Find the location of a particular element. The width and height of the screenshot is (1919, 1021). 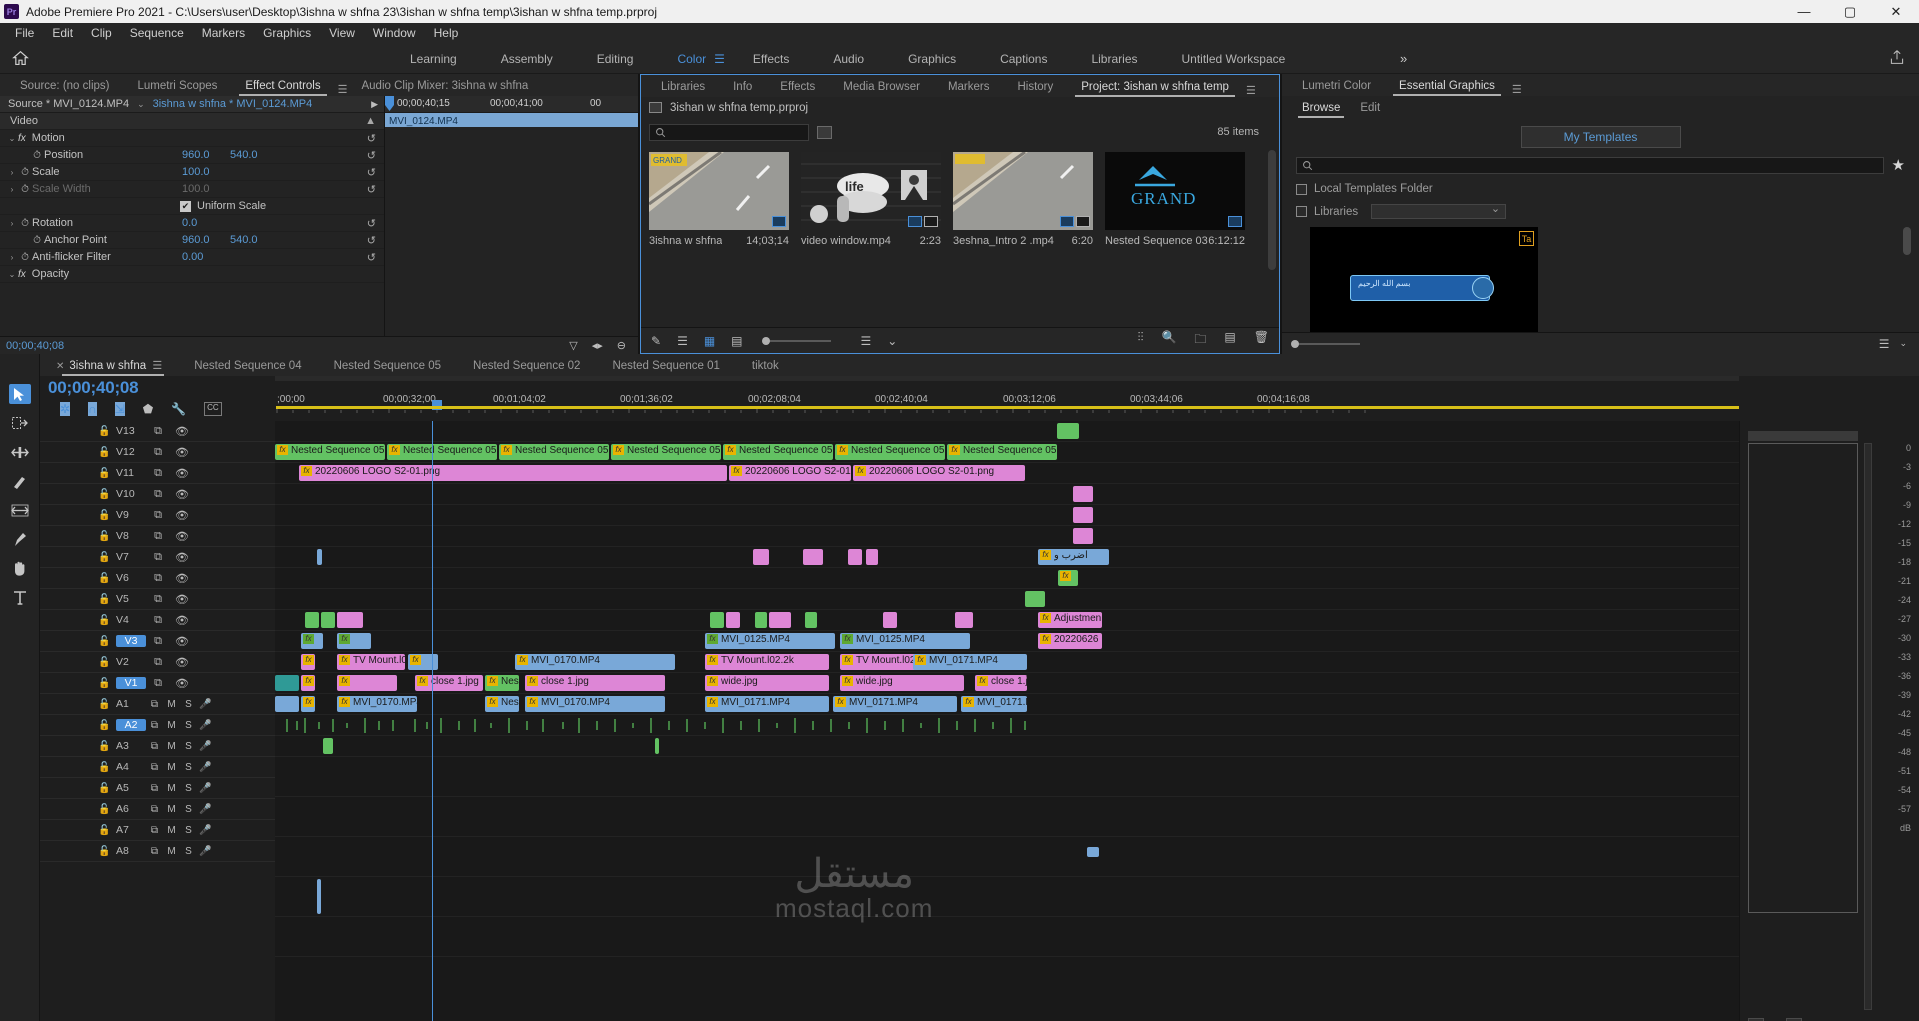

clip: fx is located at coordinates (1068, 578).